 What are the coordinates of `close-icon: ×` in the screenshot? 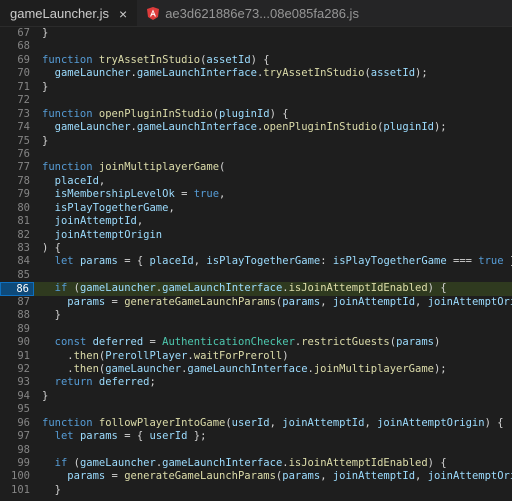 It's located at (123, 14).